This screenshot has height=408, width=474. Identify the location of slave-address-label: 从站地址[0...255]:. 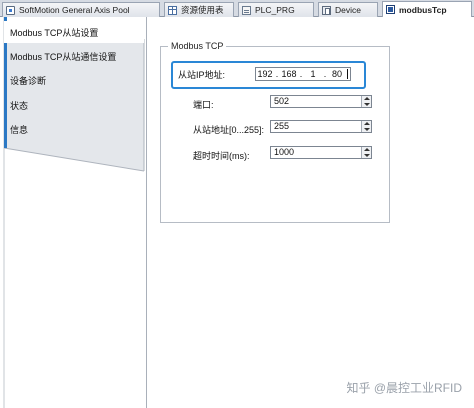
(229, 130).